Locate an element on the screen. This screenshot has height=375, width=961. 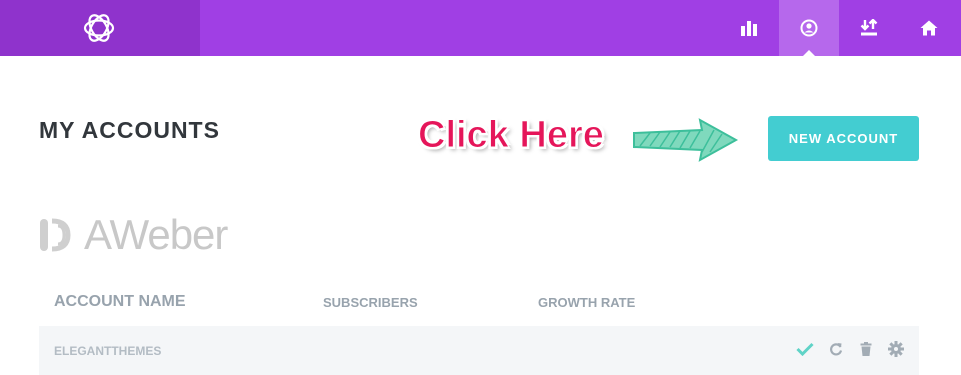
check-icon is located at coordinates (805, 349).